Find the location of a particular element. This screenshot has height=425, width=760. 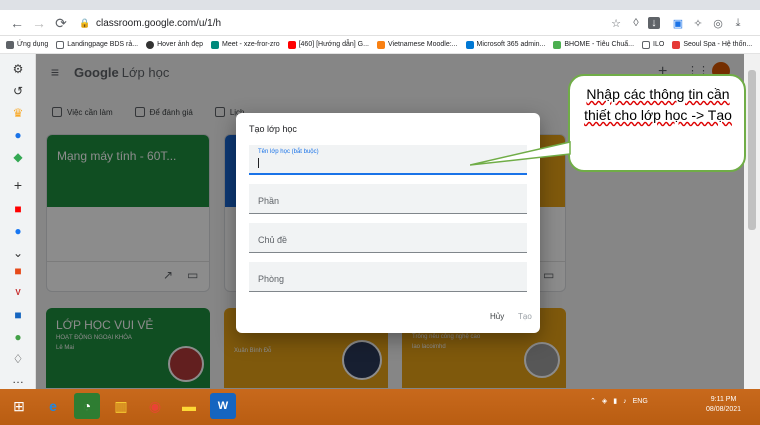

back-arrow-icon: ← is located at coordinates (17, 23).